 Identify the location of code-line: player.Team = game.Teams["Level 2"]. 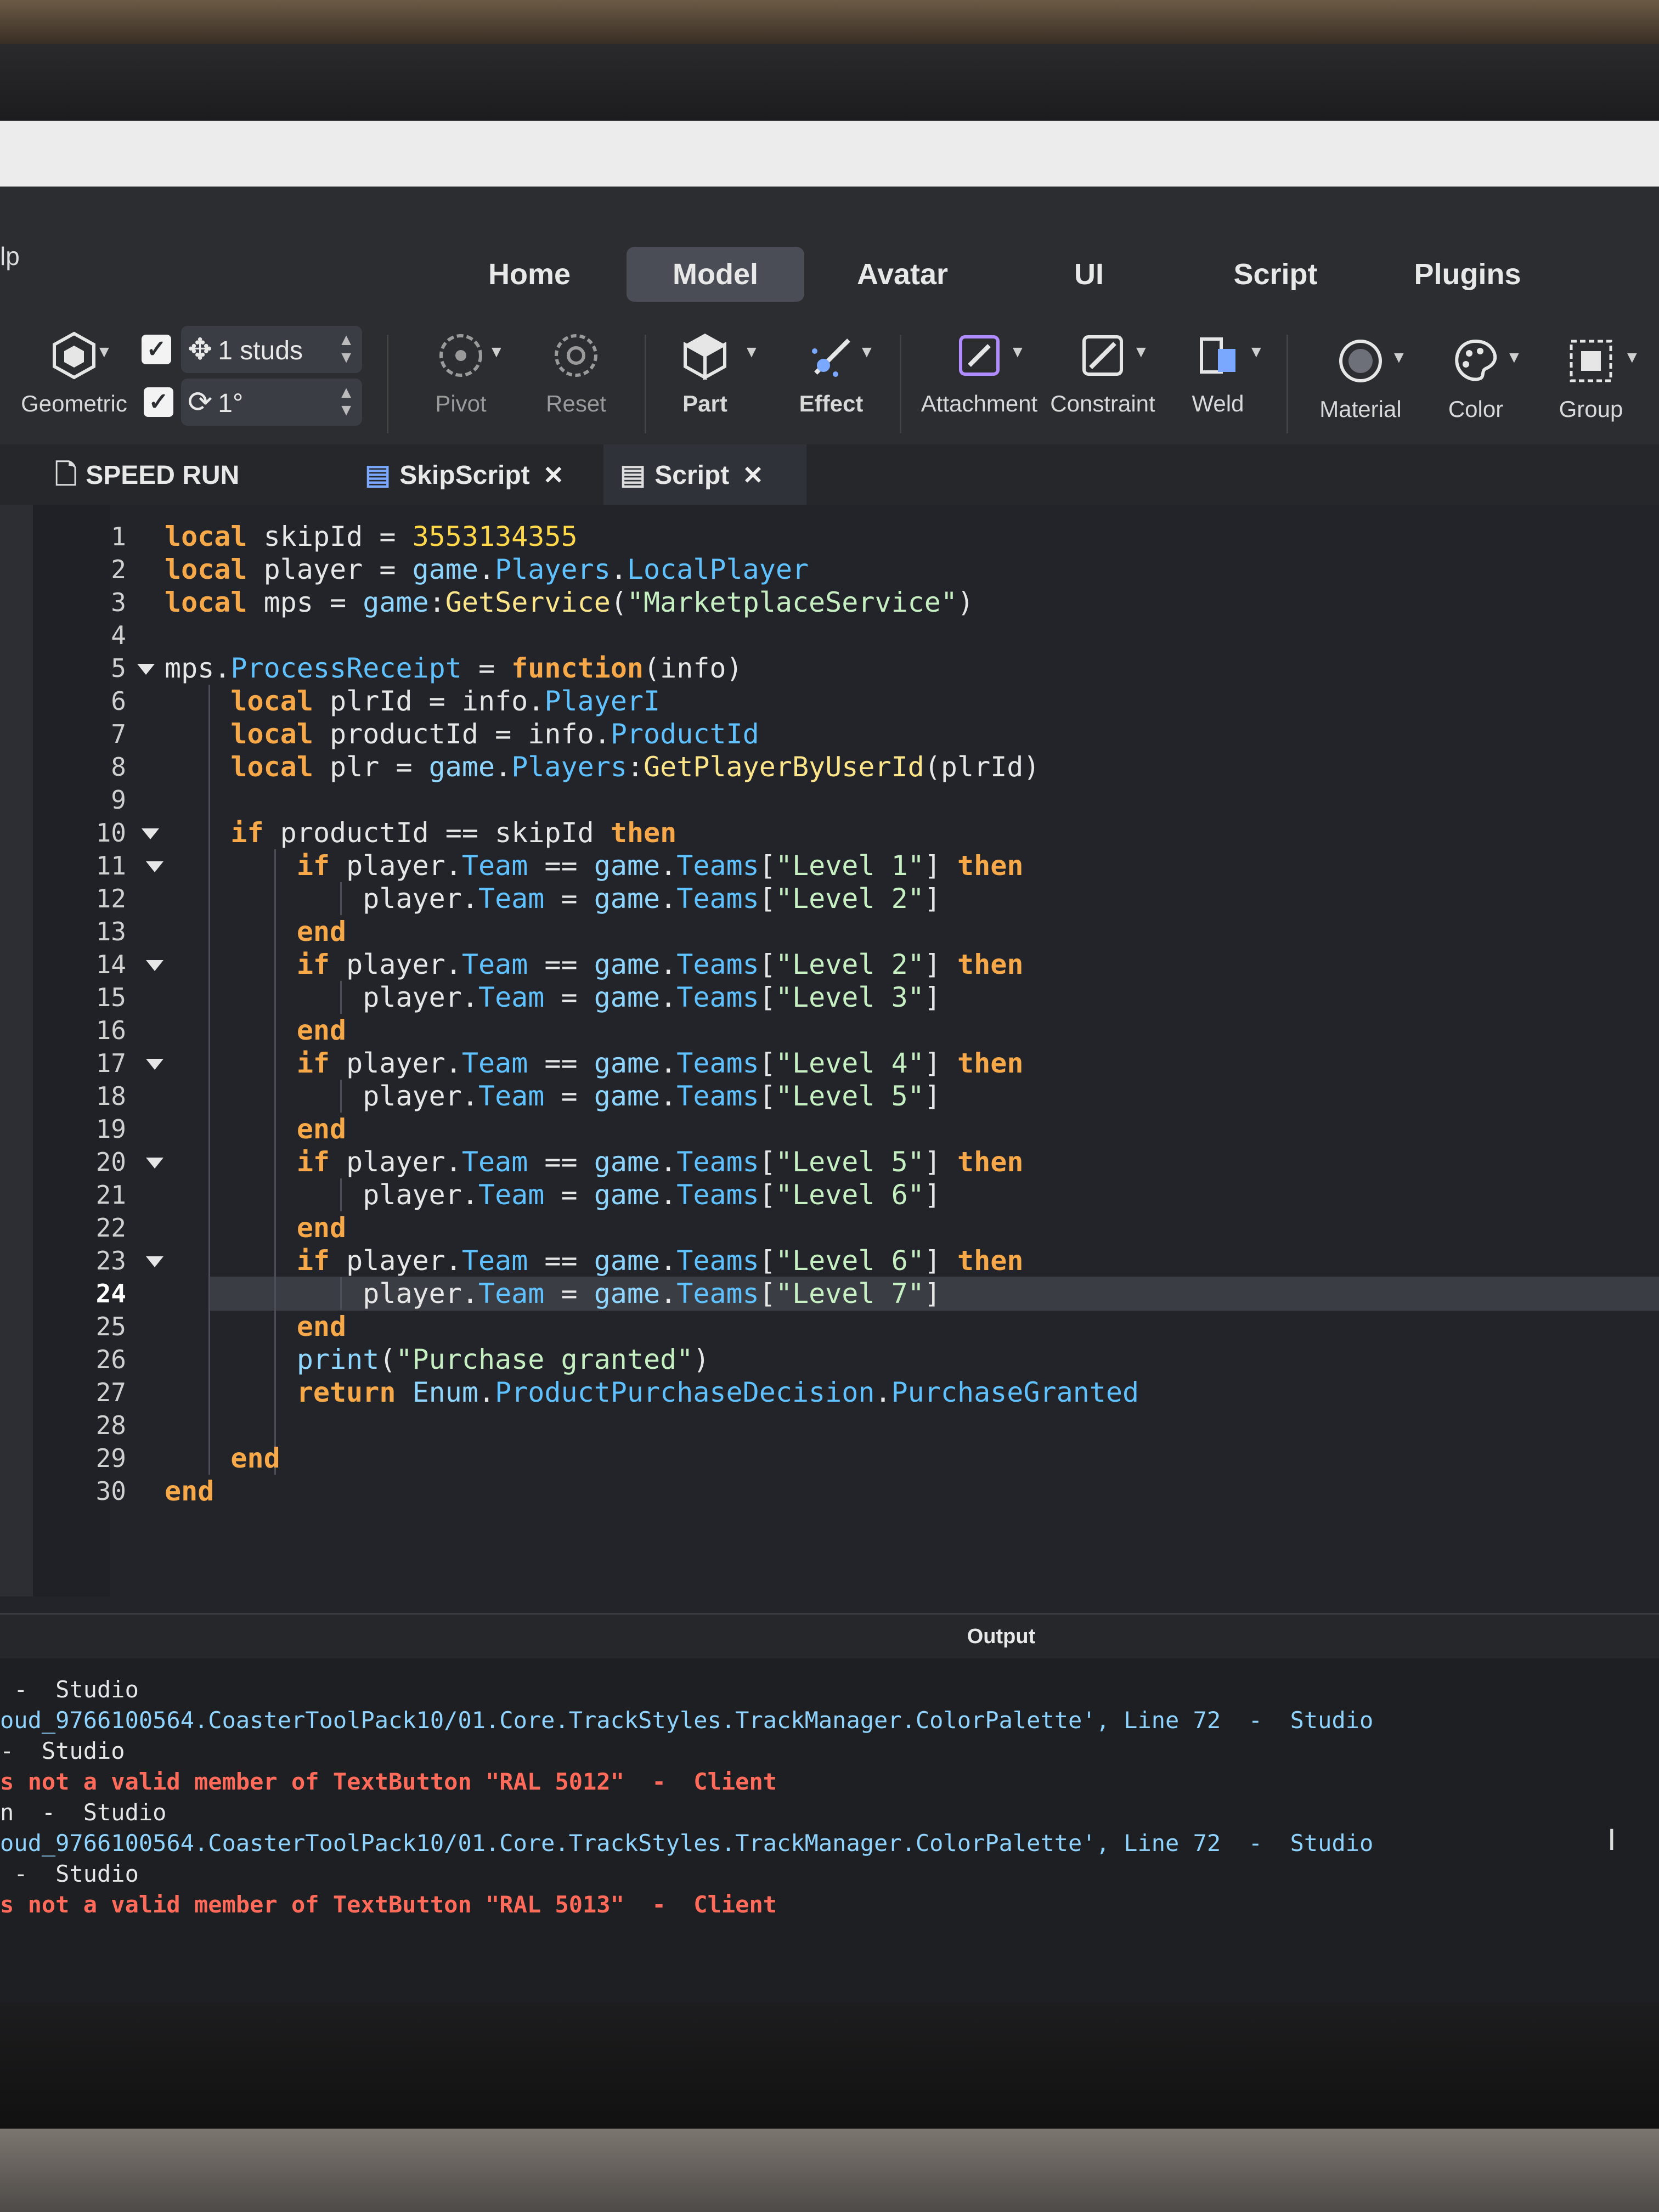
(553, 899).